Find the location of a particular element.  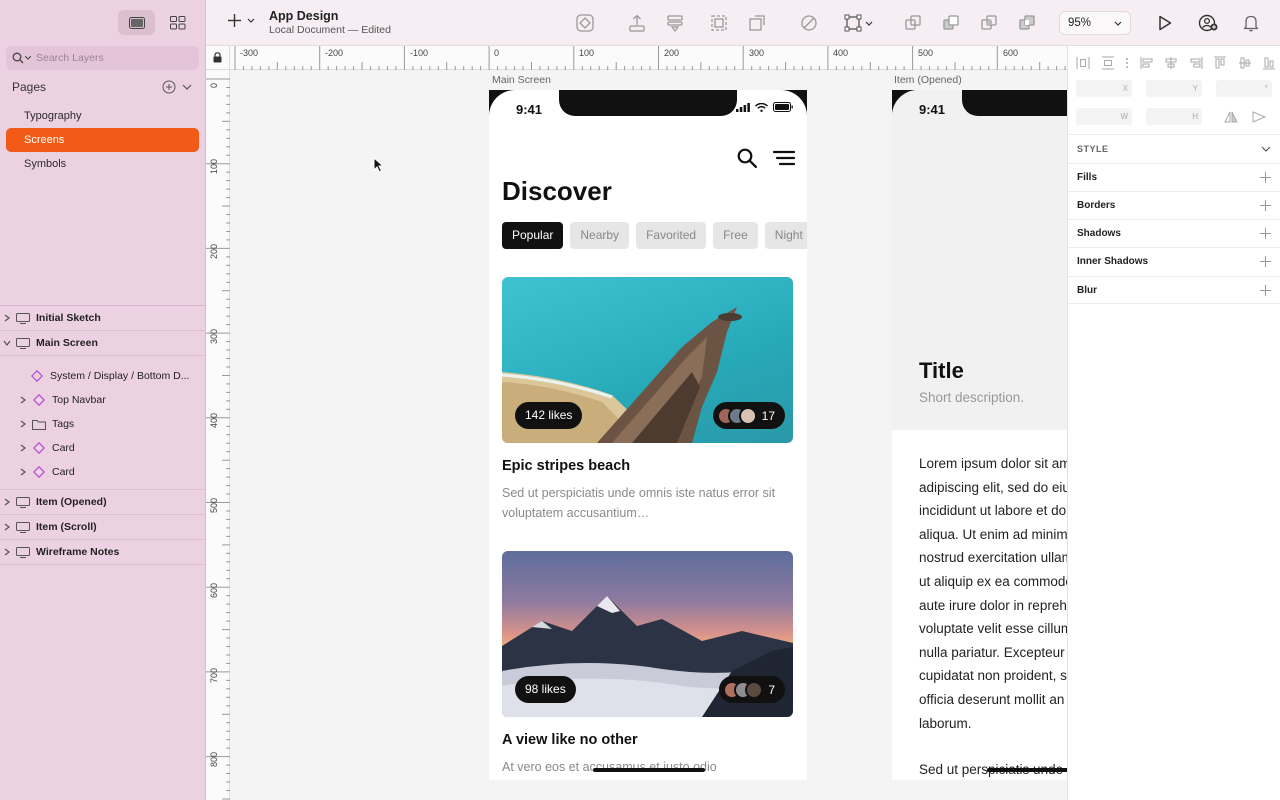

page-item-symbols: Symbols is located at coordinates (102, 164).